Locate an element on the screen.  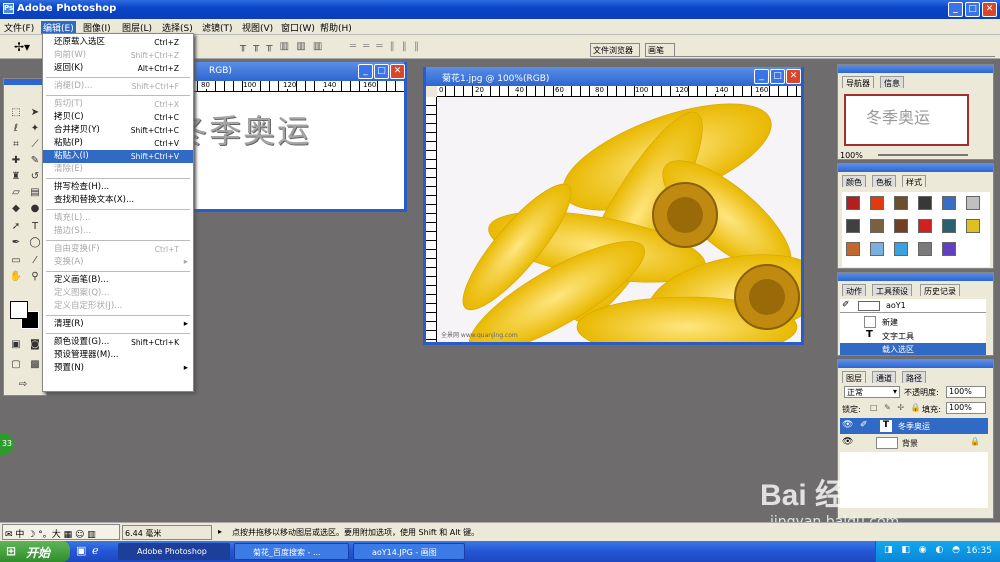
pen-tool-icon: ✒ is located at coordinates (16, 242).